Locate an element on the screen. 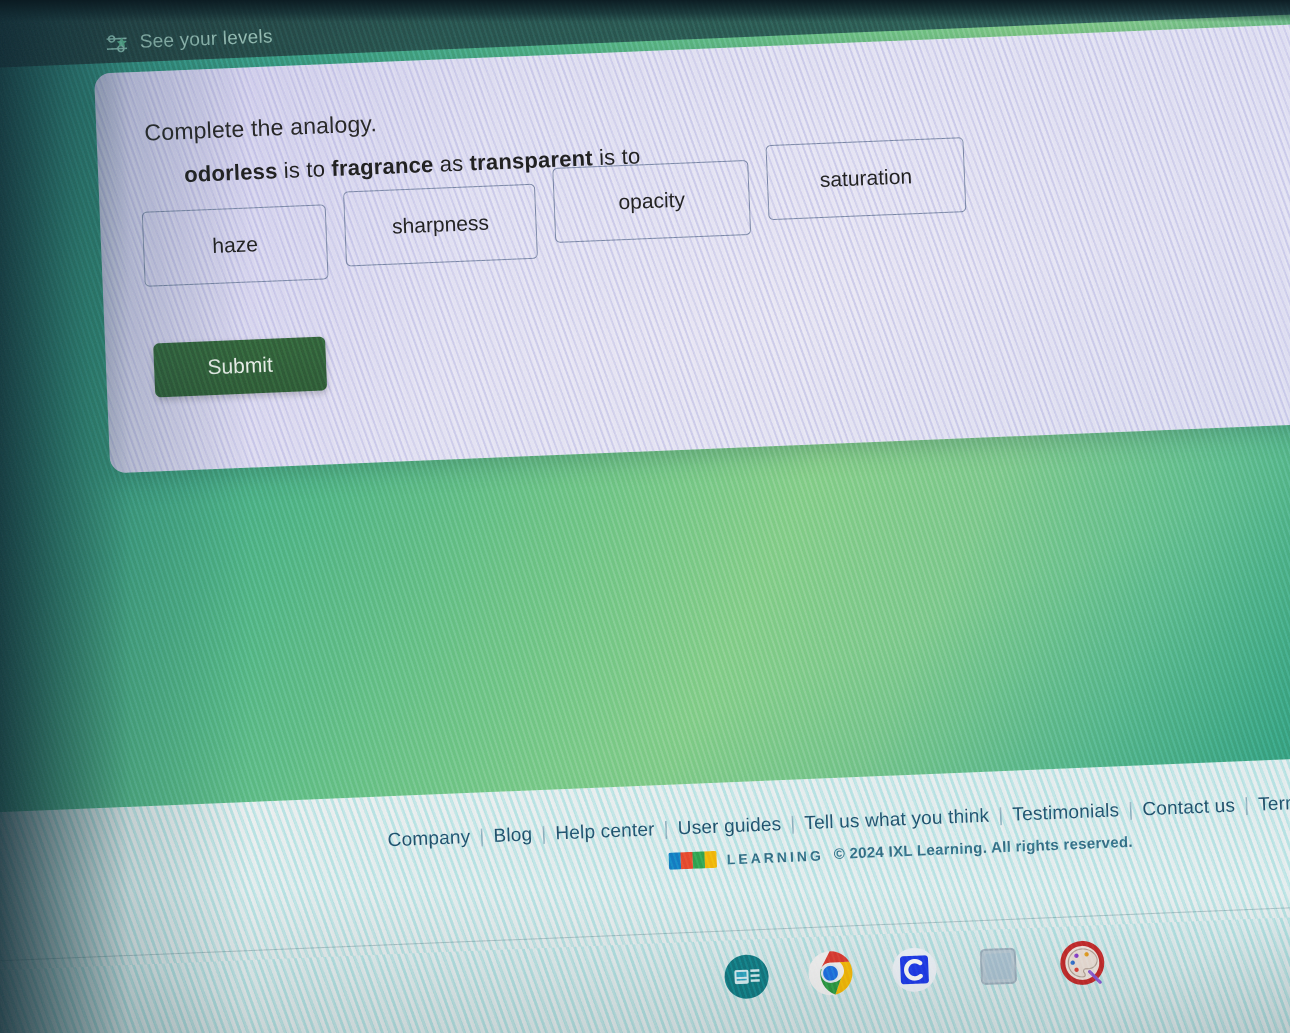 This screenshot has height=1033, width=1290. option-sharpness: sharpness is located at coordinates (440, 225).